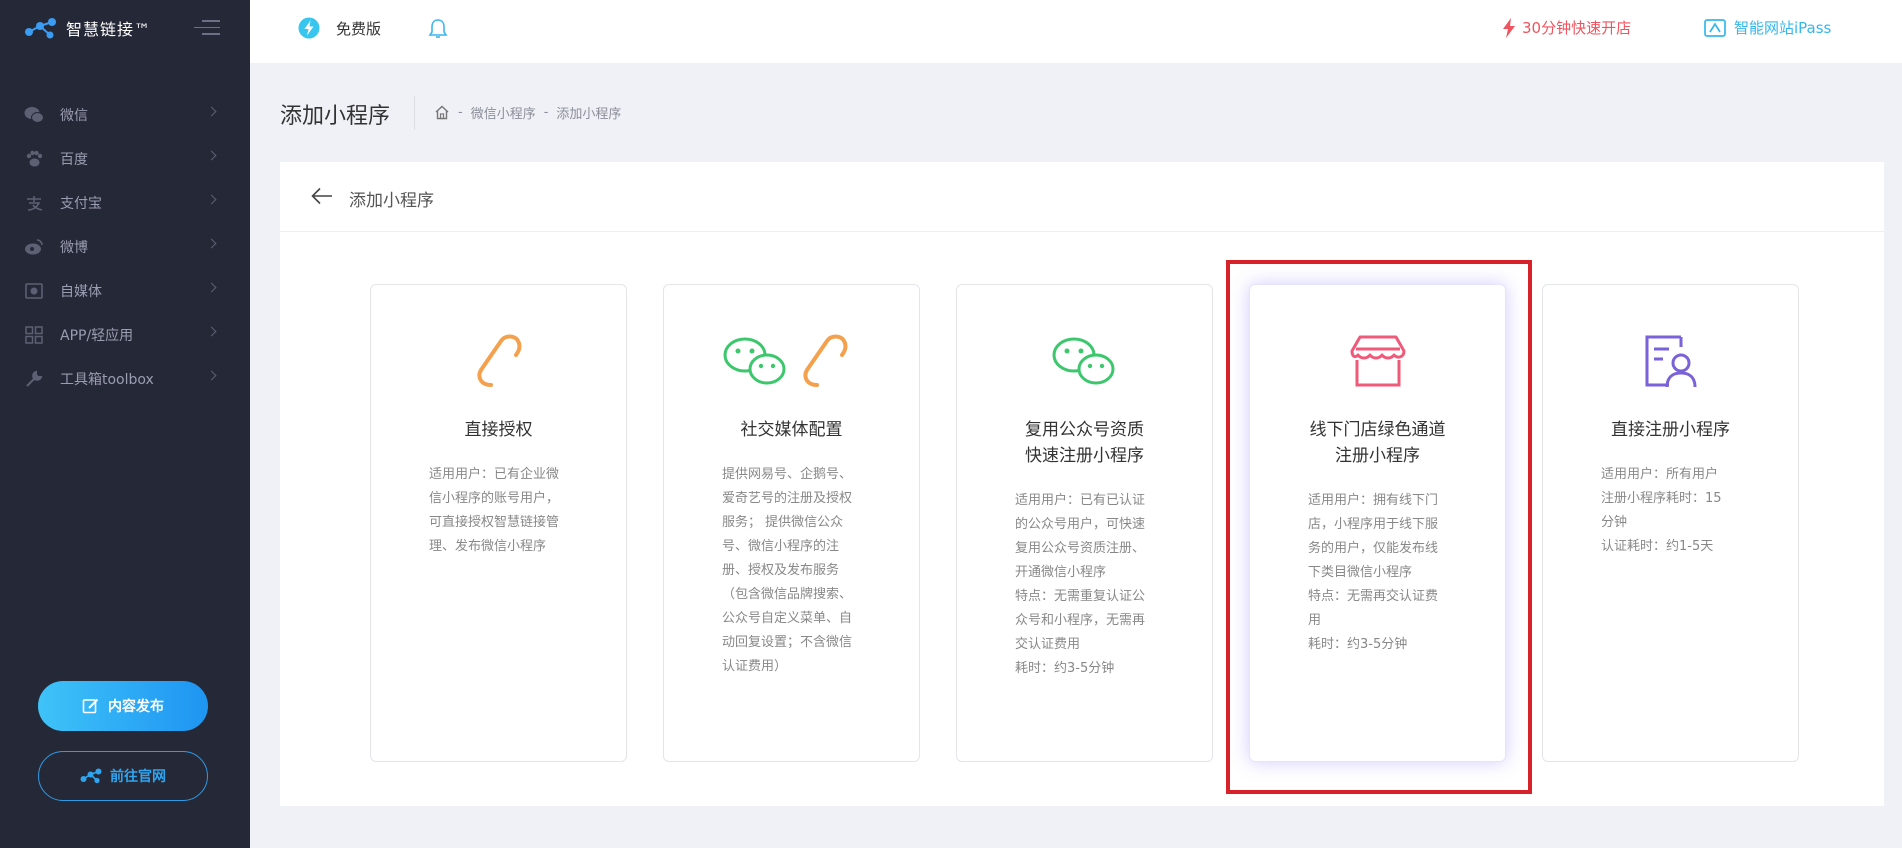 This screenshot has height=848, width=1902. I want to click on card-desc-line: 特点：无需重复认证公, so click(1080, 596).